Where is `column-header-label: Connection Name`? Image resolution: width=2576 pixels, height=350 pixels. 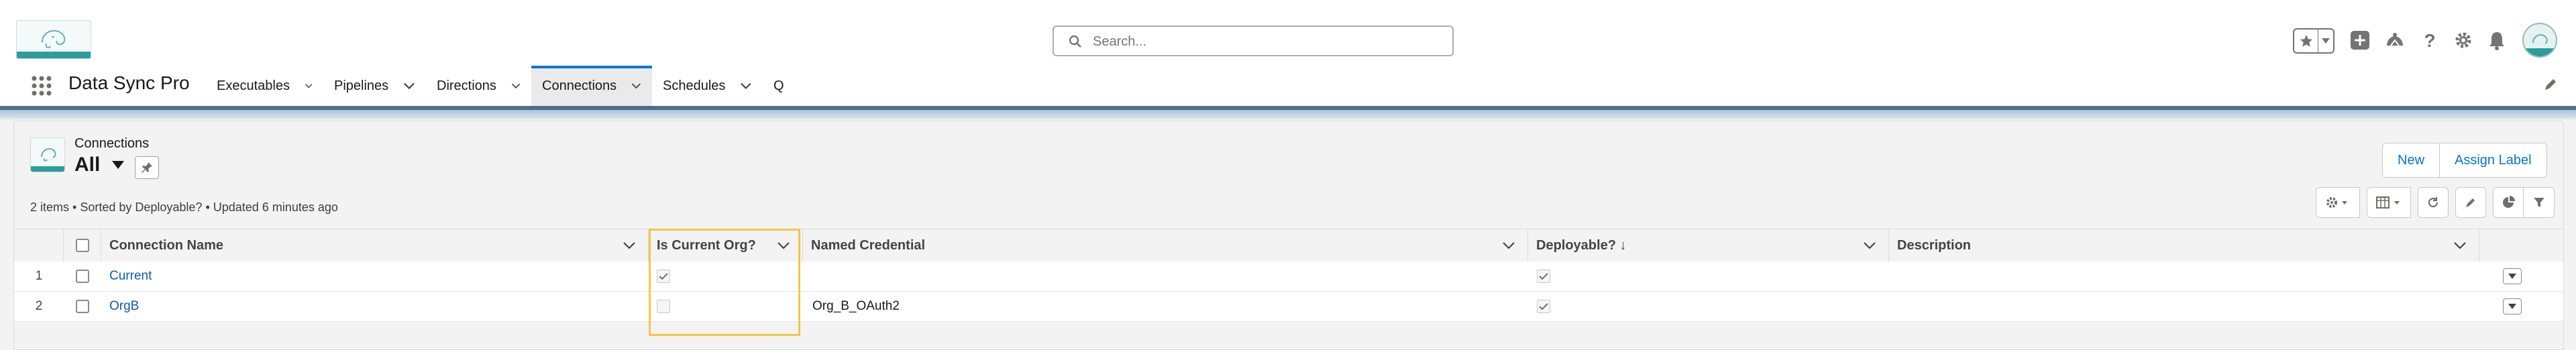
column-header-label: Connection Name is located at coordinates (166, 245).